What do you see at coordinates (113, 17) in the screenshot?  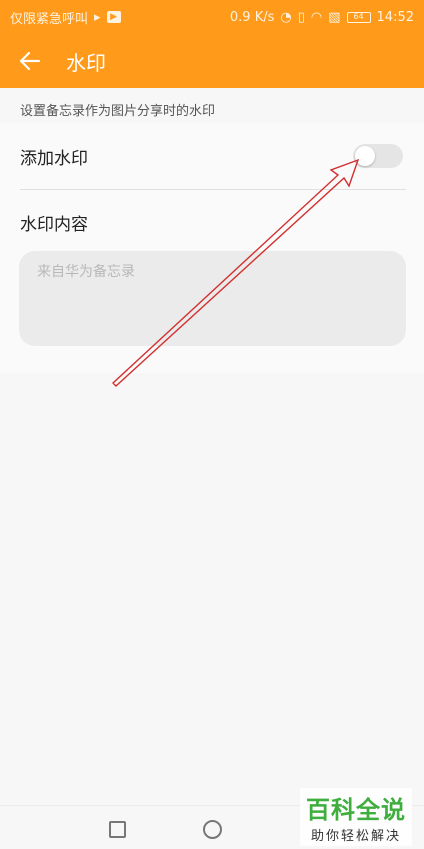 I see `notification-icon: ▶` at bounding box center [113, 17].